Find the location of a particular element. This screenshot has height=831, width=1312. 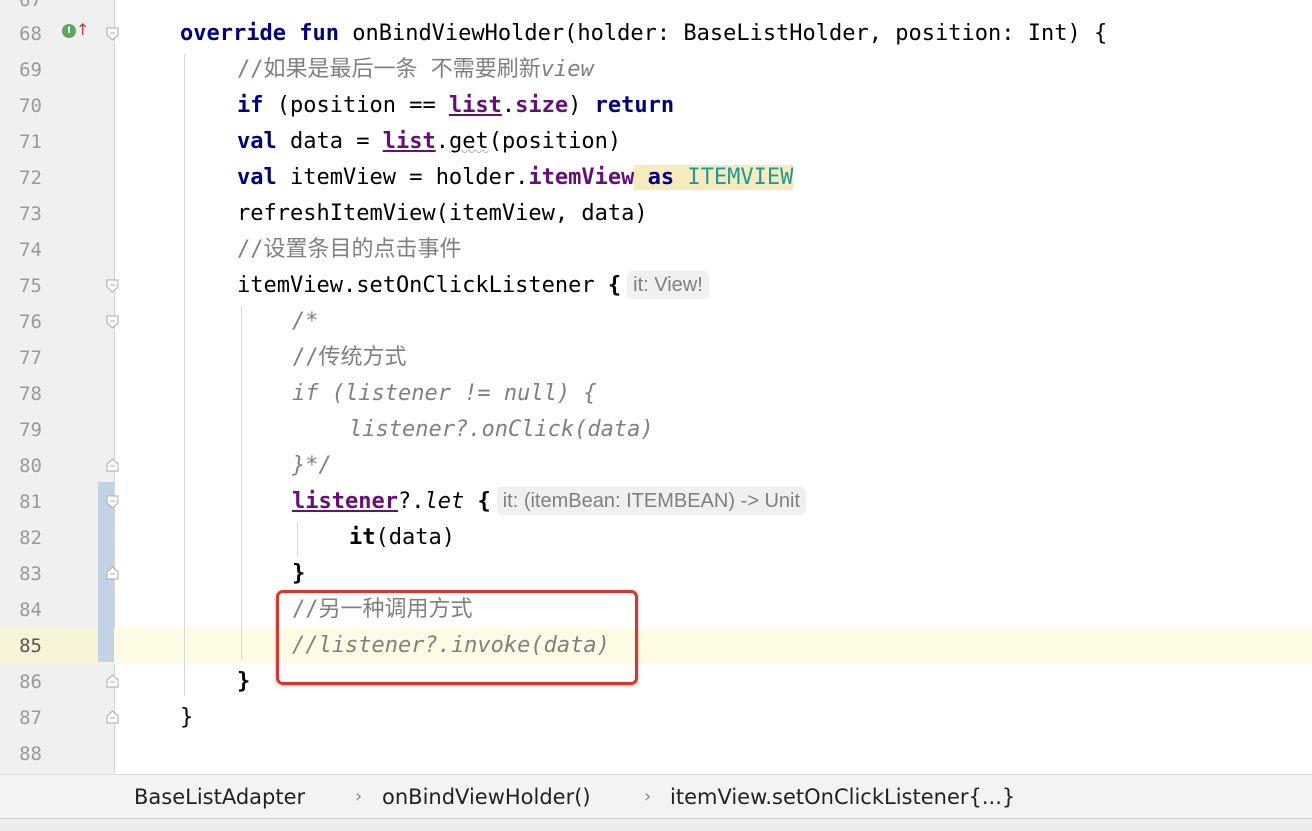

keyword: fun is located at coordinates (319, 33).